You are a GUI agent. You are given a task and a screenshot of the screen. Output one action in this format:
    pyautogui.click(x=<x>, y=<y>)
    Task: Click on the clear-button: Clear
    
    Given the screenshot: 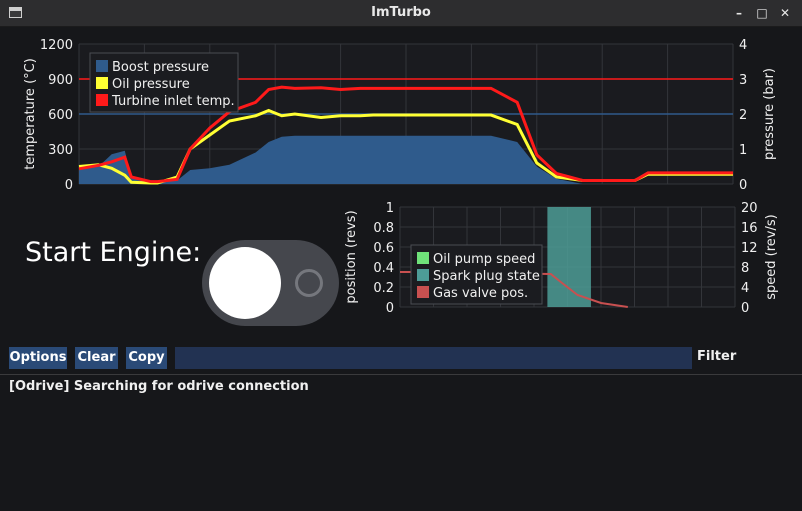 What is the action you would take?
    pyautogui.click(x=96, y=358)
    